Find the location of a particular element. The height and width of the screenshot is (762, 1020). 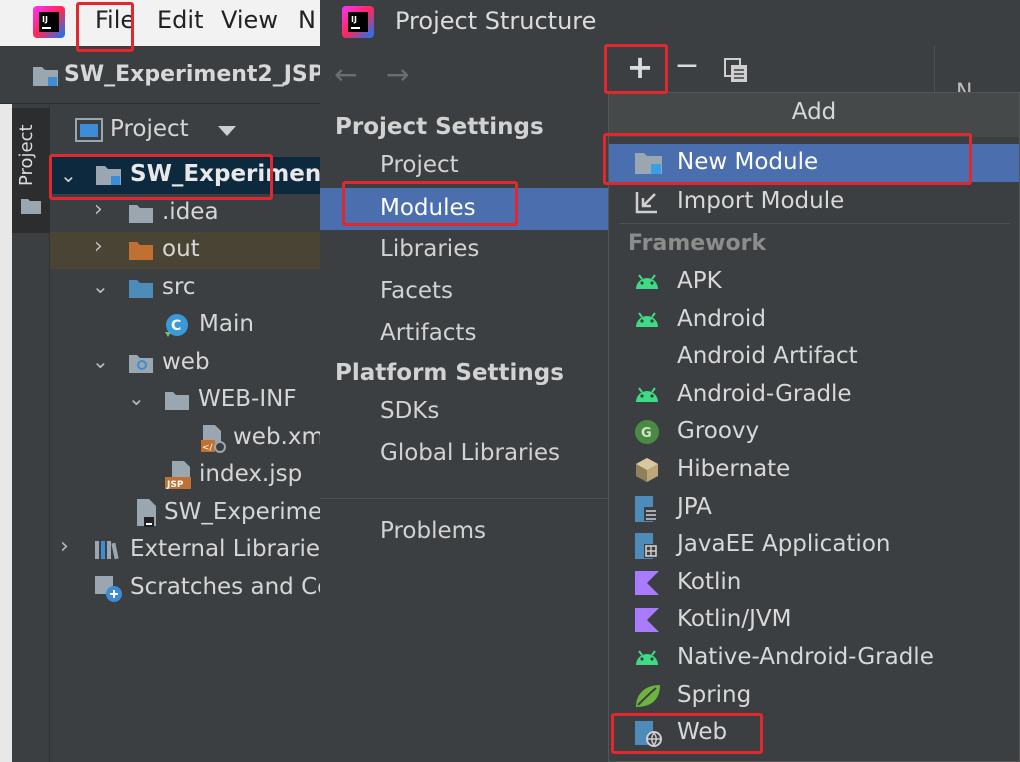

tree-row-out: › out is located at coordinates (185, 250).